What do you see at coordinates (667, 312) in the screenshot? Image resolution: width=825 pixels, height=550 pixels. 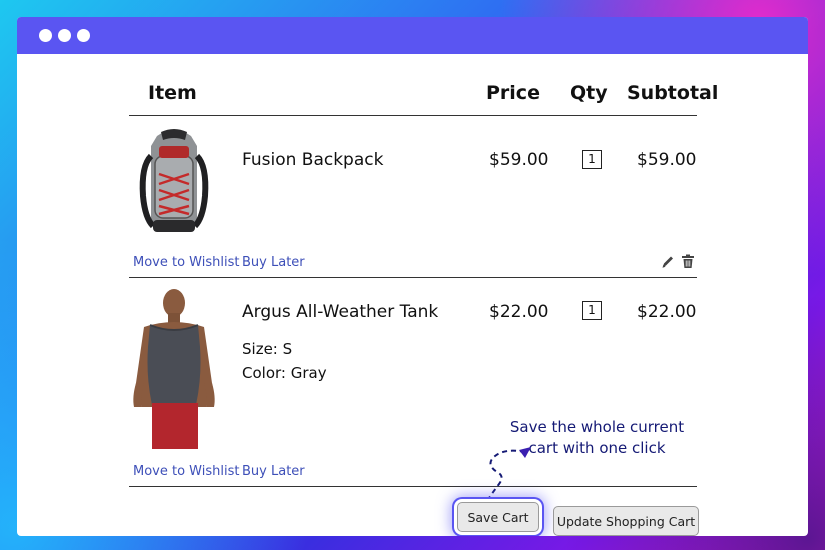 I see `row-subtotal: $22.00` at bounding box center [667, 312].